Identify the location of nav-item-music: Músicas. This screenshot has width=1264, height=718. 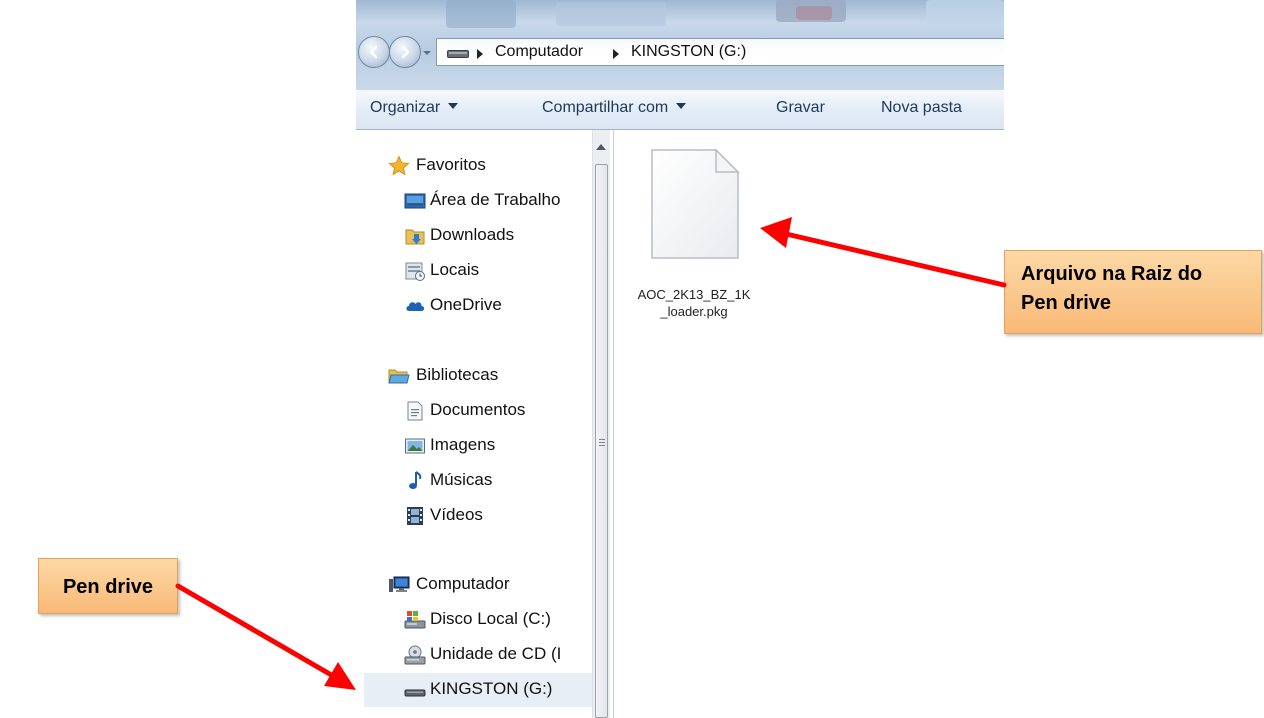
(498, 481).